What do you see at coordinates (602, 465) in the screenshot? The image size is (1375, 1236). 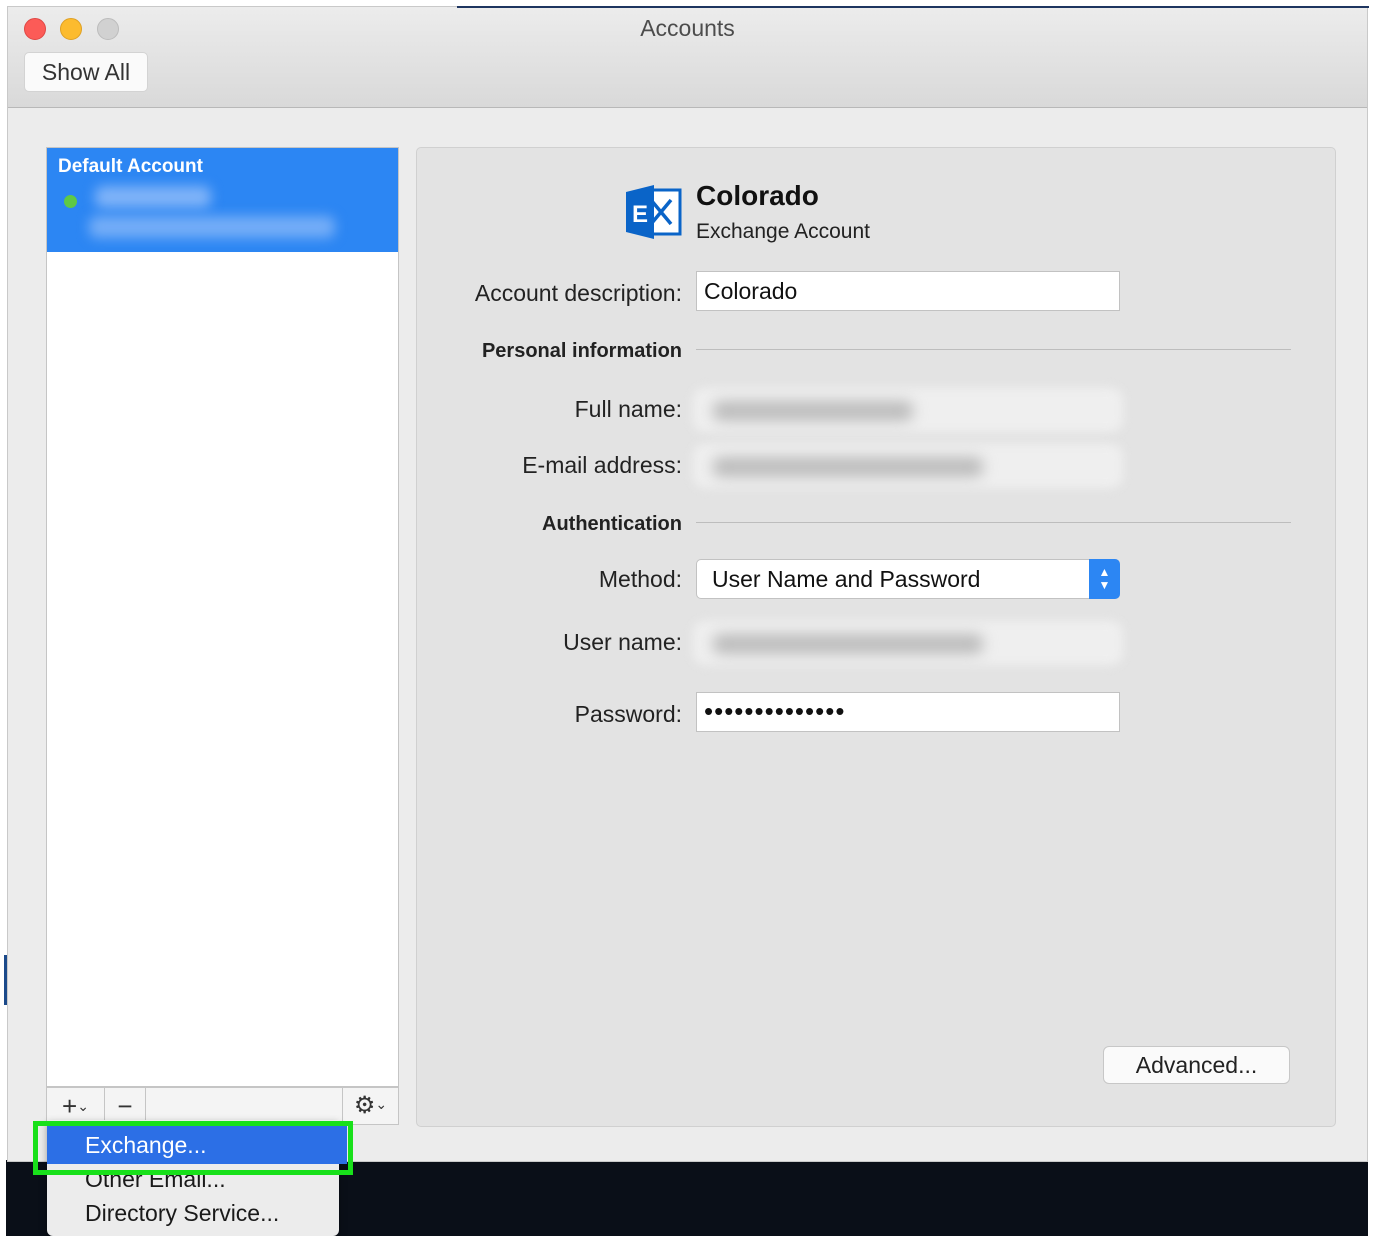 I see `email-address-label: E-mail address:` at bounding box center [602, 465].